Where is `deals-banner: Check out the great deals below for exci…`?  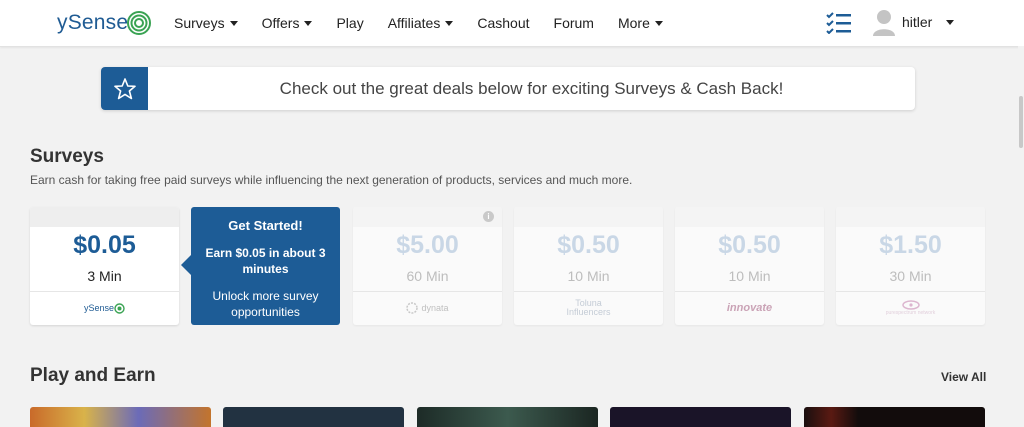 deals-banner: Check out the great deals below for exci… is located at coordinates (508, 88).